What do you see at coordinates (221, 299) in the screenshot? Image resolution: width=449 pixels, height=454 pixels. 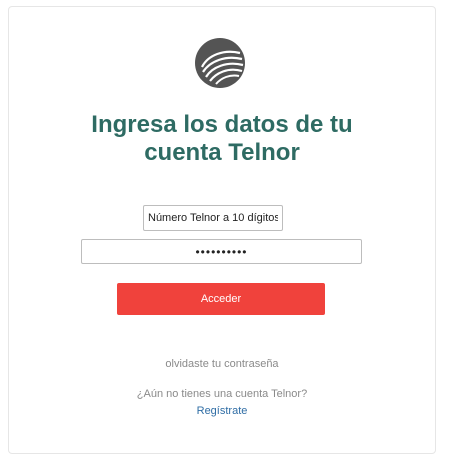 I see `login-button: Acceder` at bounding box center [221, 299].